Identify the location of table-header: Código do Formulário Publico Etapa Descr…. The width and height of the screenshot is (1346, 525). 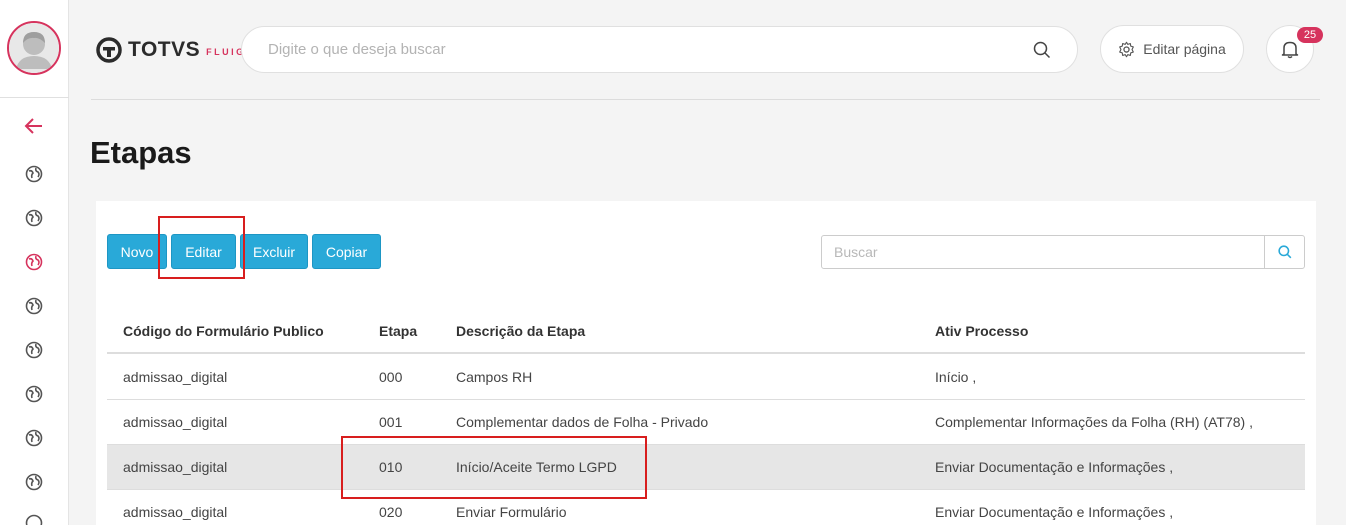
(706, 331).